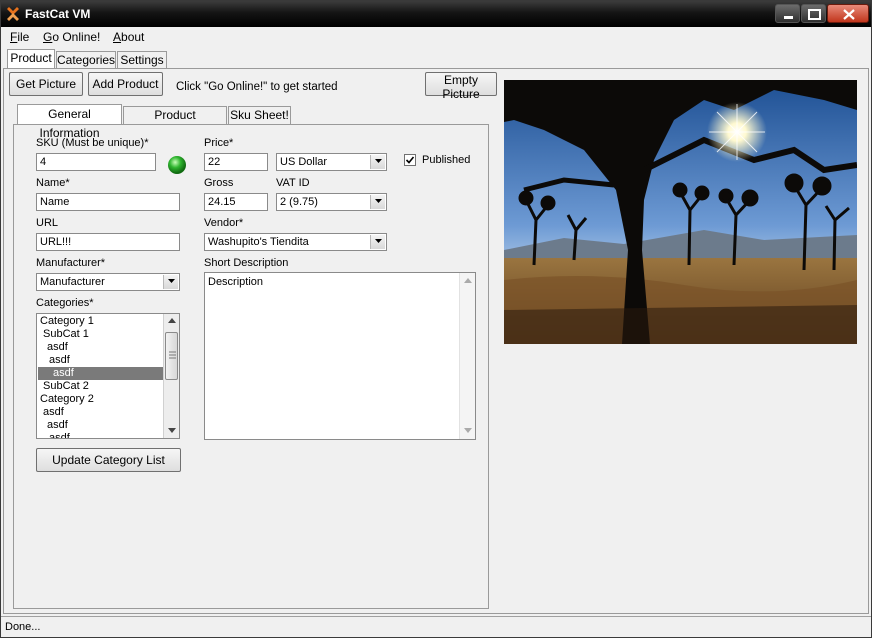  I want to click on vat-label: VAT ID, so click(293, 183).